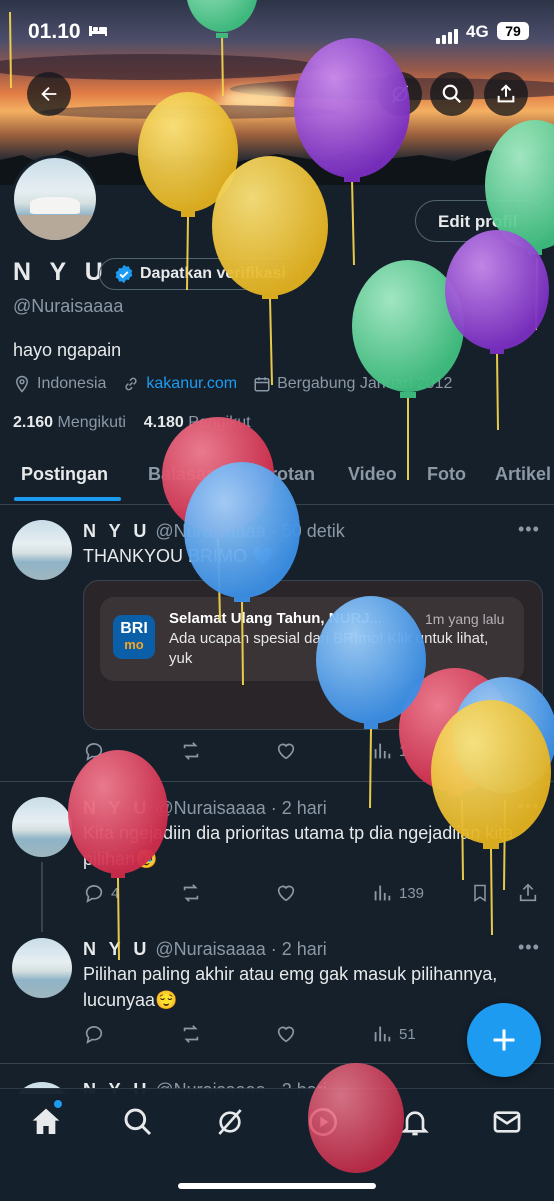 This screenshot has height=1201, width=554. I want to click on plus-icon, so click(504, 1040).